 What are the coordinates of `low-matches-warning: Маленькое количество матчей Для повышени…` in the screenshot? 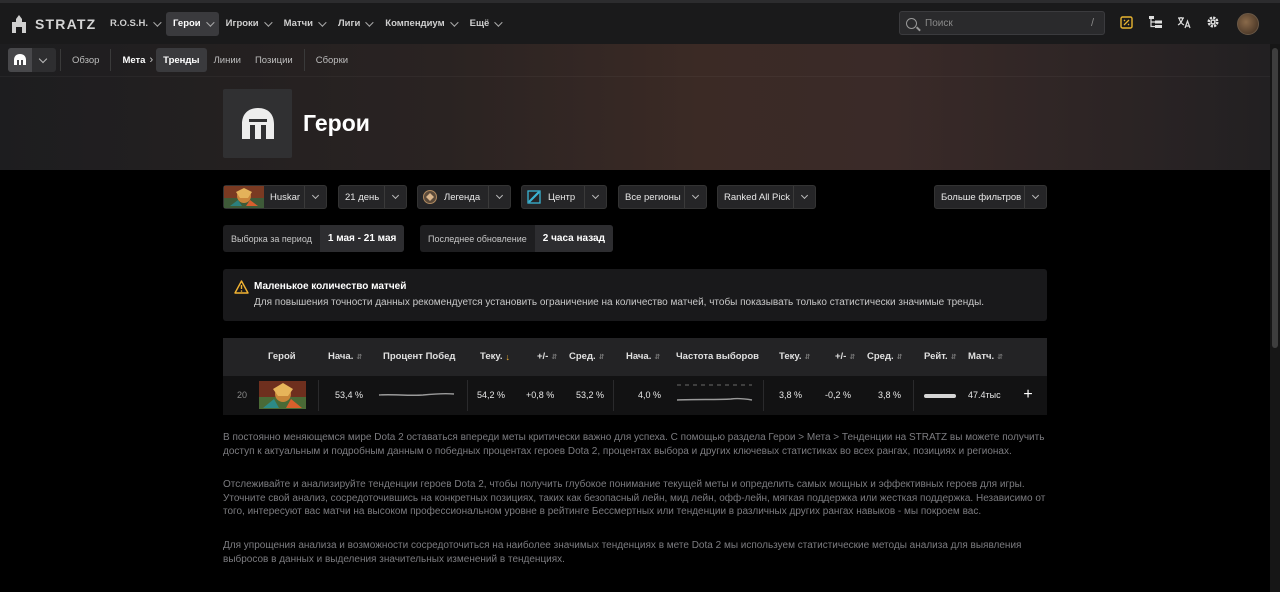 It's located at (635, 295).